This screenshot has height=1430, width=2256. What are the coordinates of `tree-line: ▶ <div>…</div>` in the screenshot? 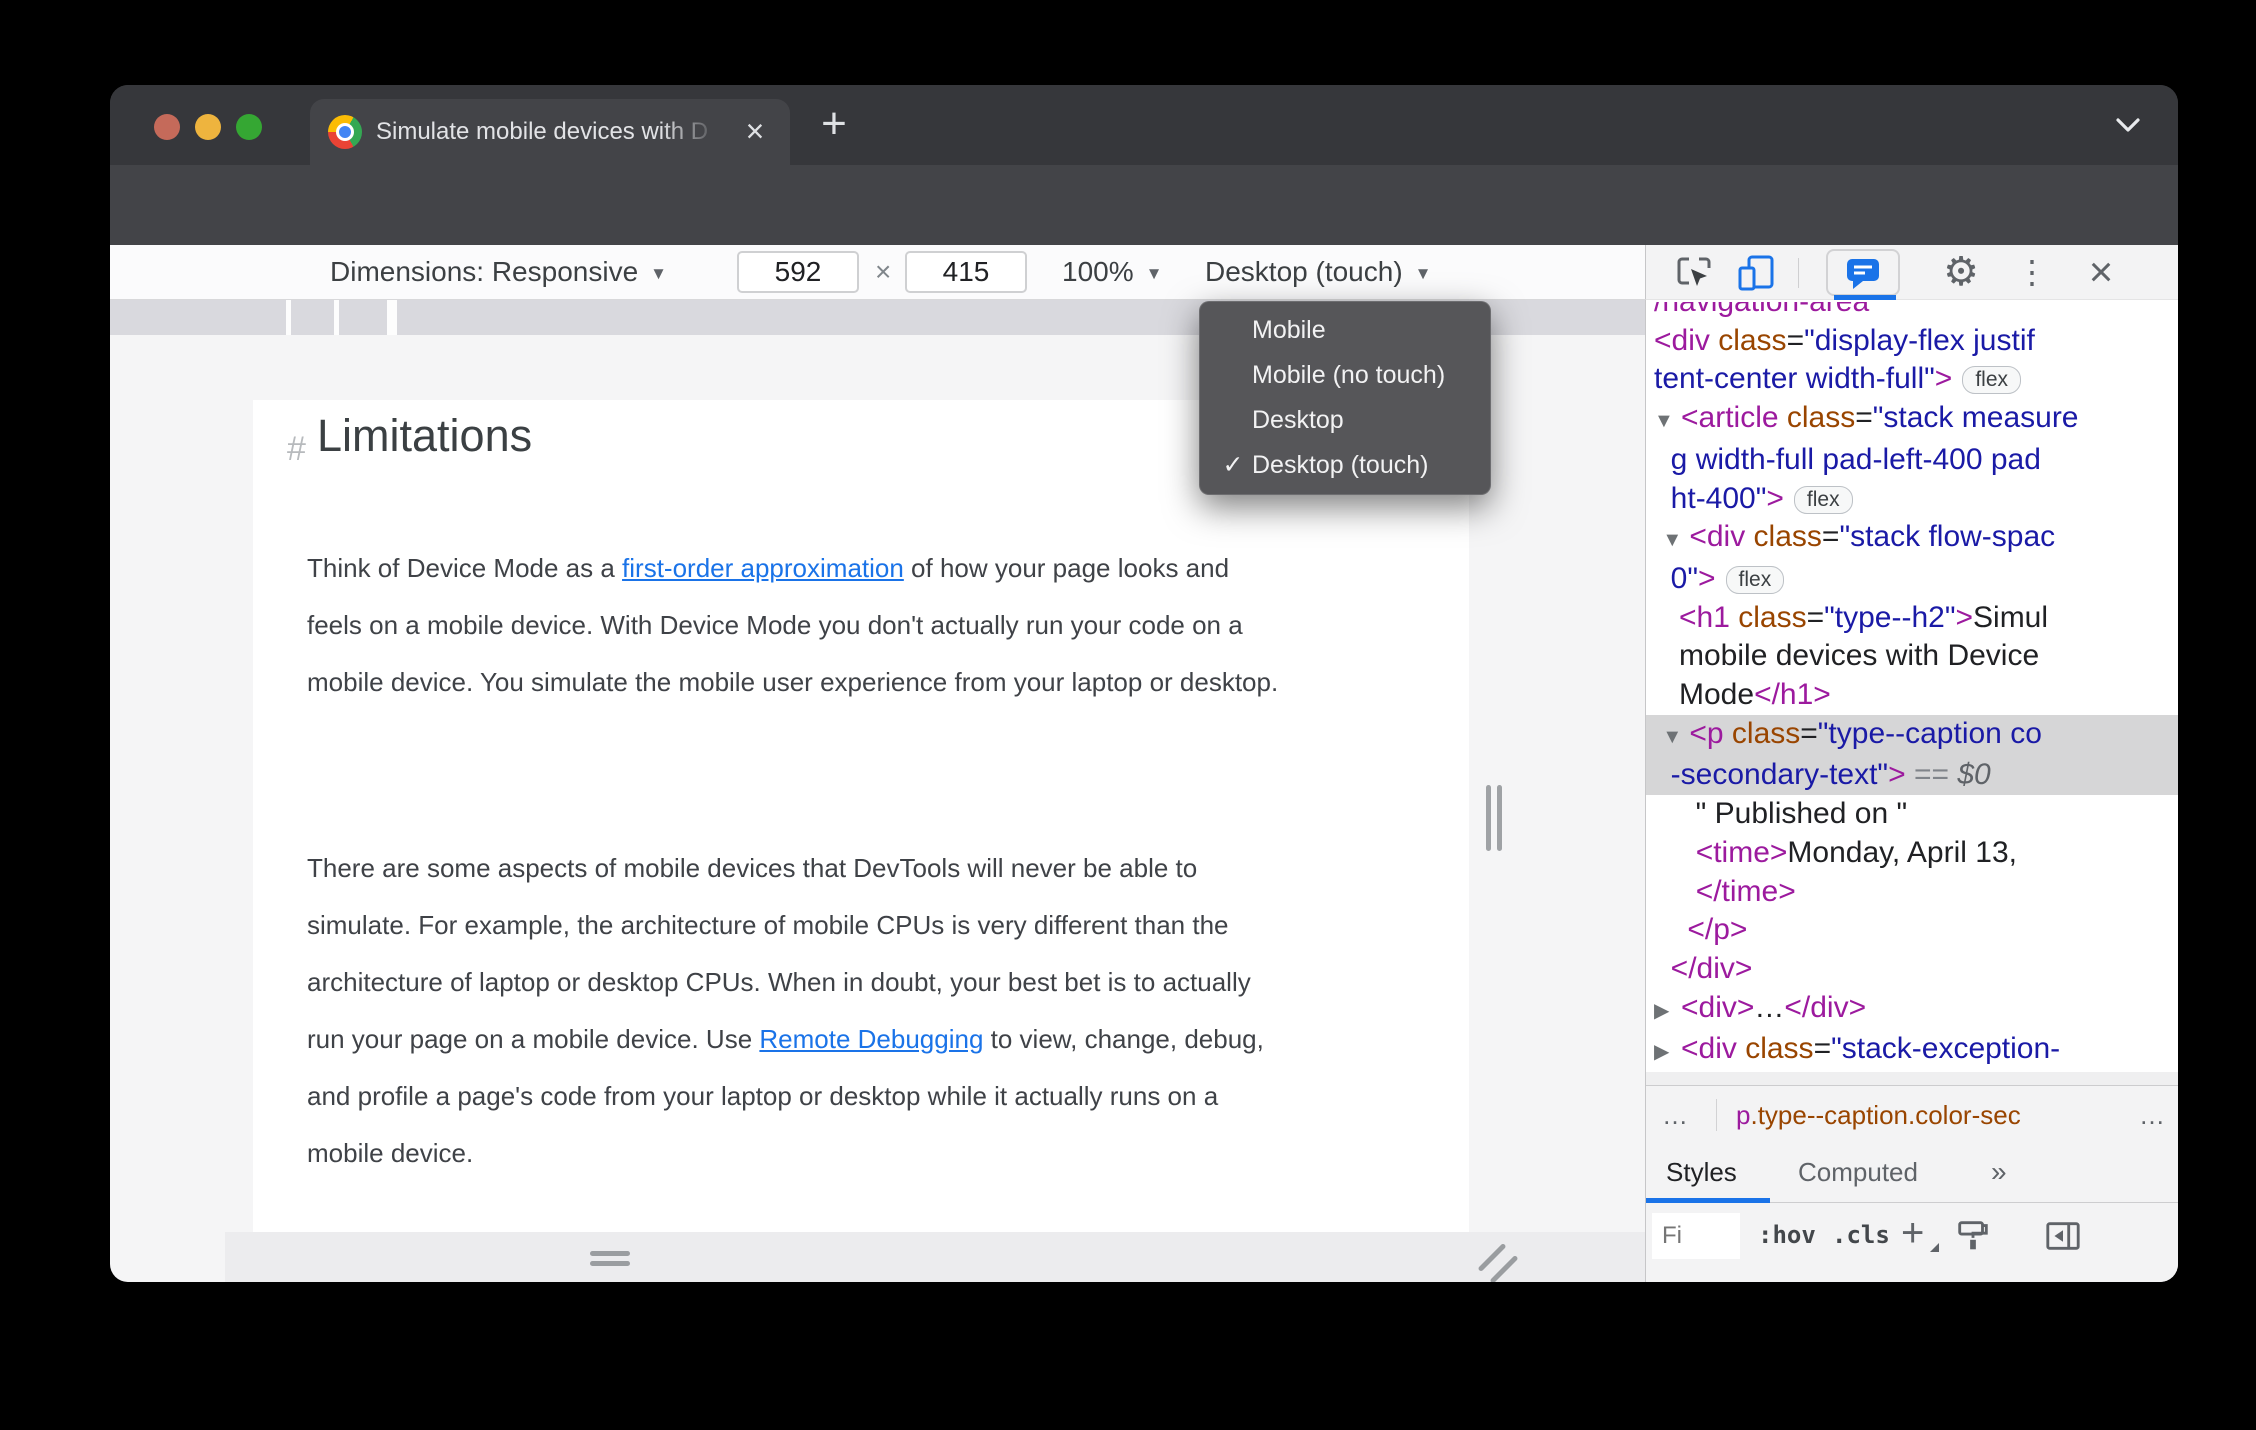 It's located at (1916, 1010).